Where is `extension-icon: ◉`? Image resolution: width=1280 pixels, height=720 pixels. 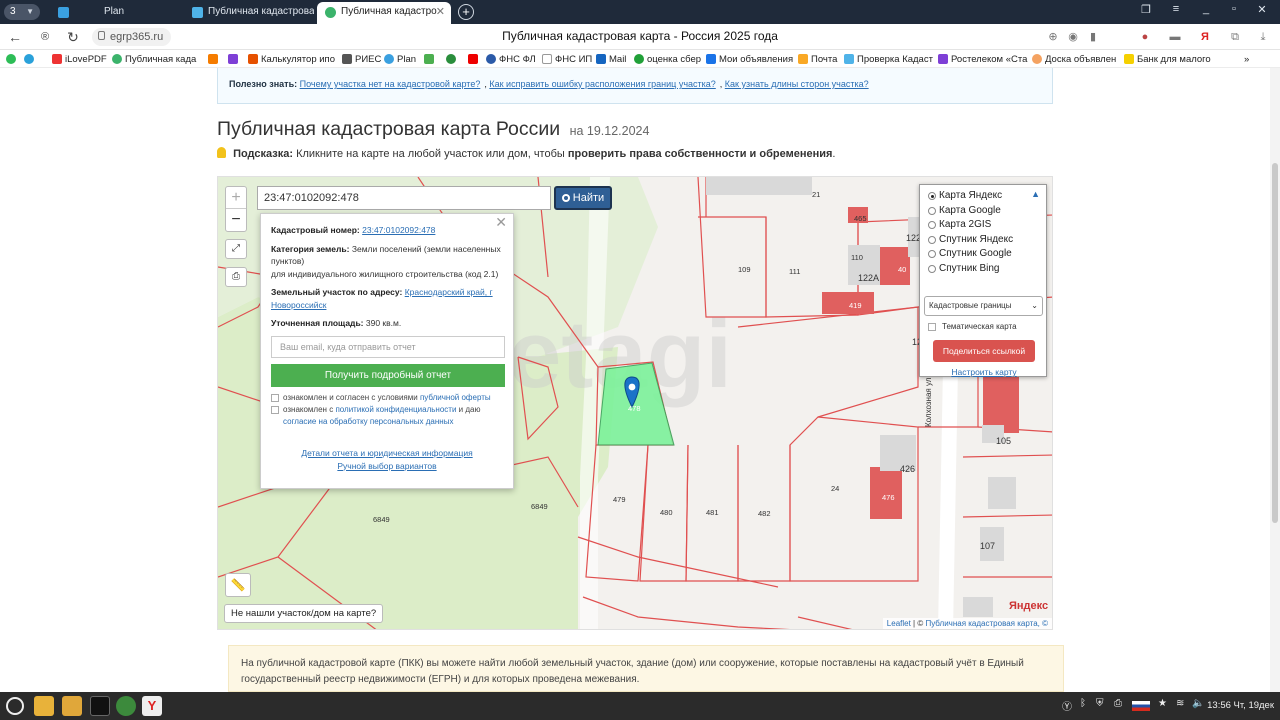 extension-icon: ◉ is located at coordinates (1073, 37).